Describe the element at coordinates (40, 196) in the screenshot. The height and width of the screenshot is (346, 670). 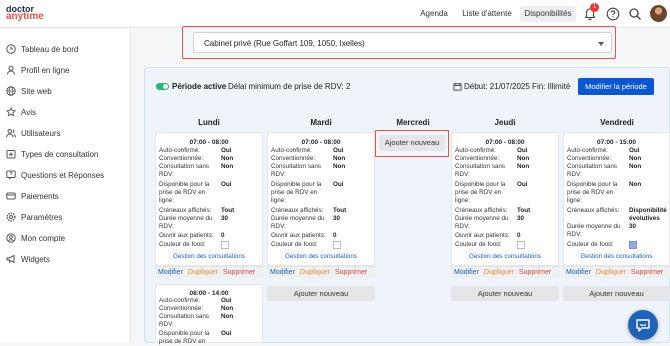
I see `sidebar-item-label: Paiements` at that location.